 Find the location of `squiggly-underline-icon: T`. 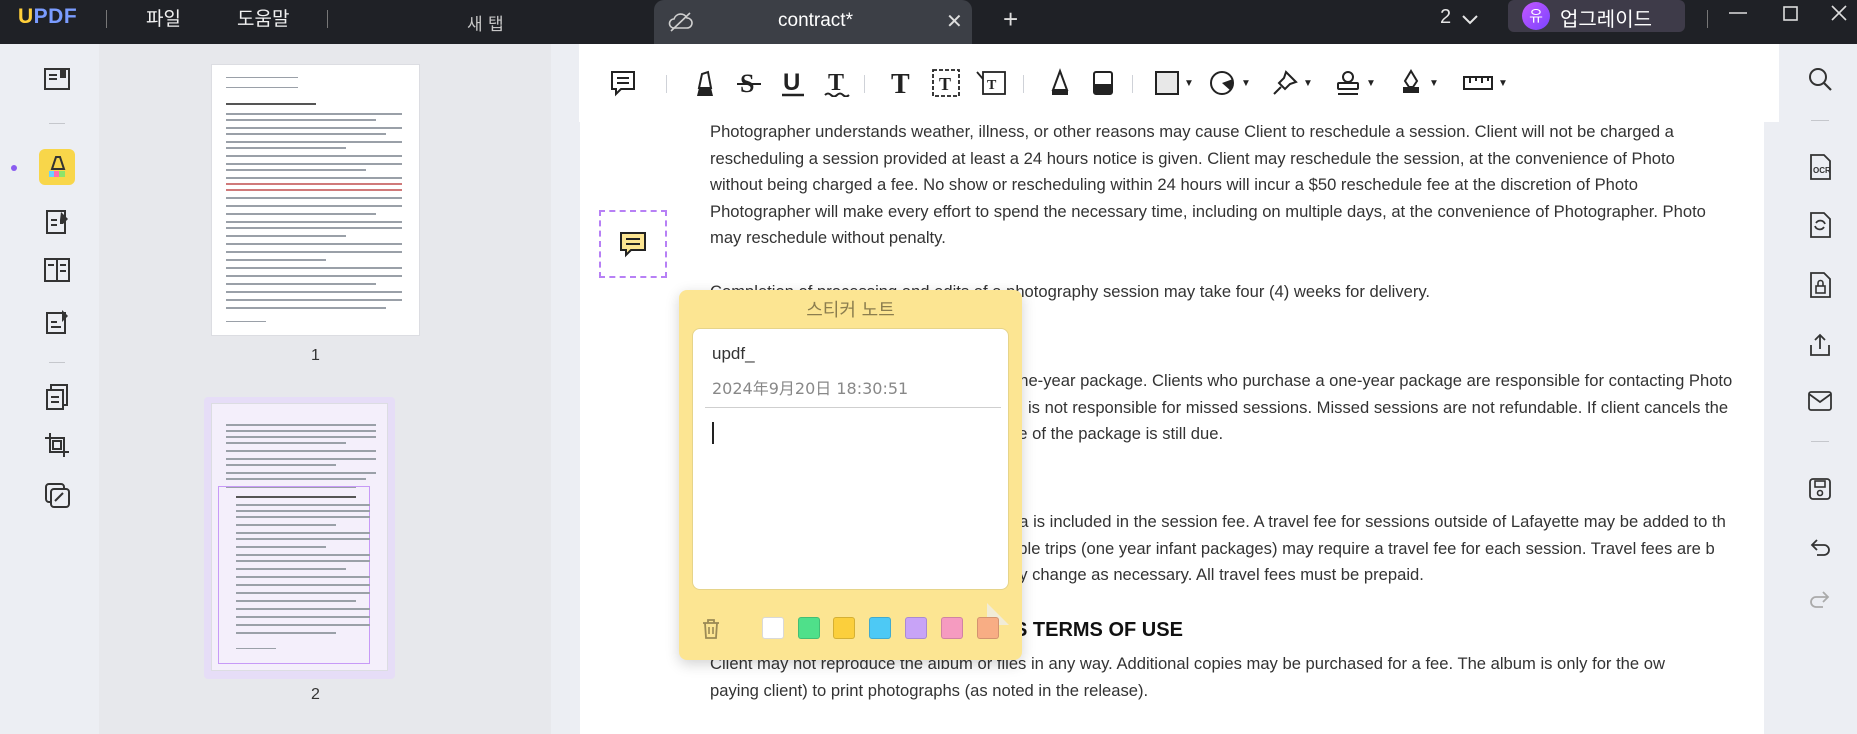

squiggly-underline-icon: T is located at coordinates (837, 83).